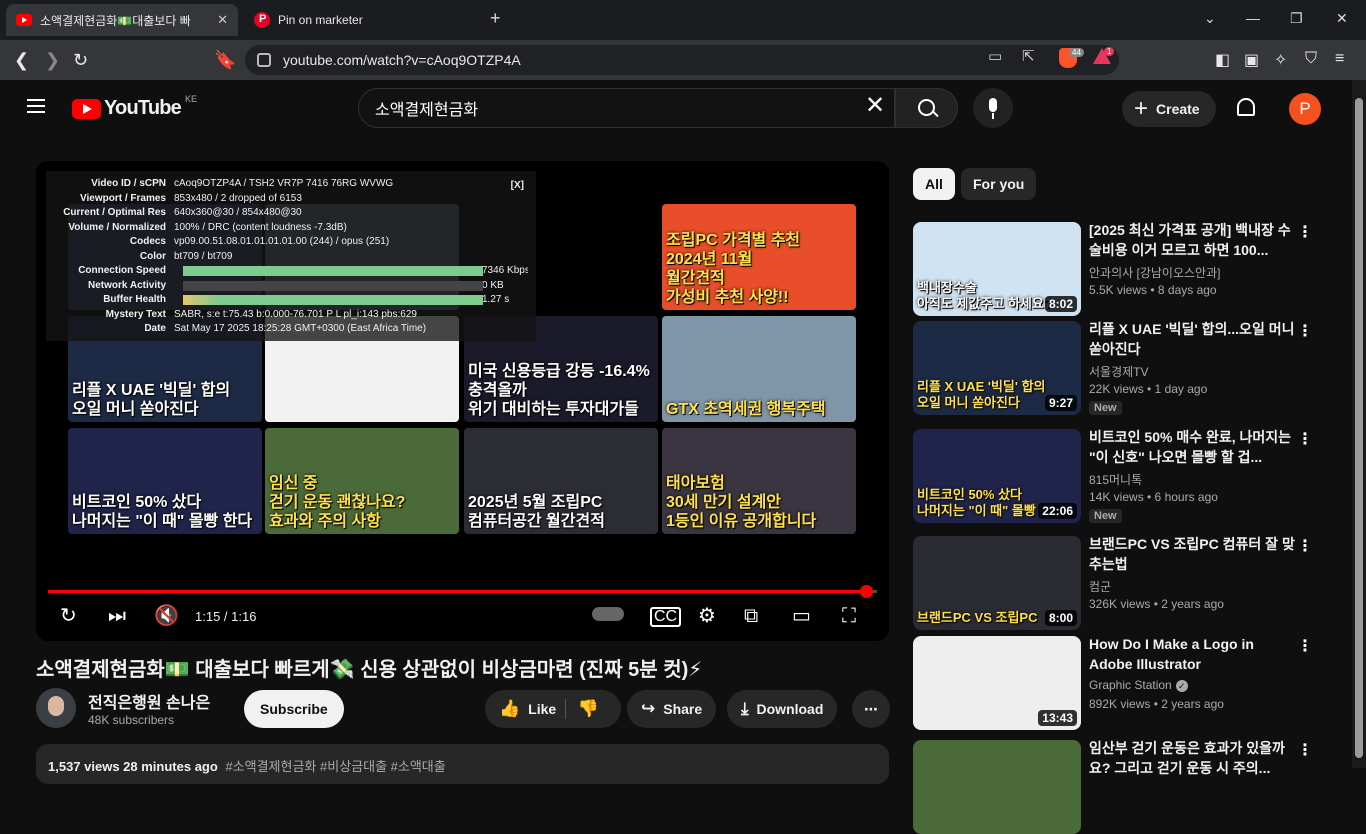  What do you see at coordinates (997, 583) in the screenshot?
I see `video-thumbnail: 브랜드PC VS 조립PC 8:00` at bounding box center [997, 583].